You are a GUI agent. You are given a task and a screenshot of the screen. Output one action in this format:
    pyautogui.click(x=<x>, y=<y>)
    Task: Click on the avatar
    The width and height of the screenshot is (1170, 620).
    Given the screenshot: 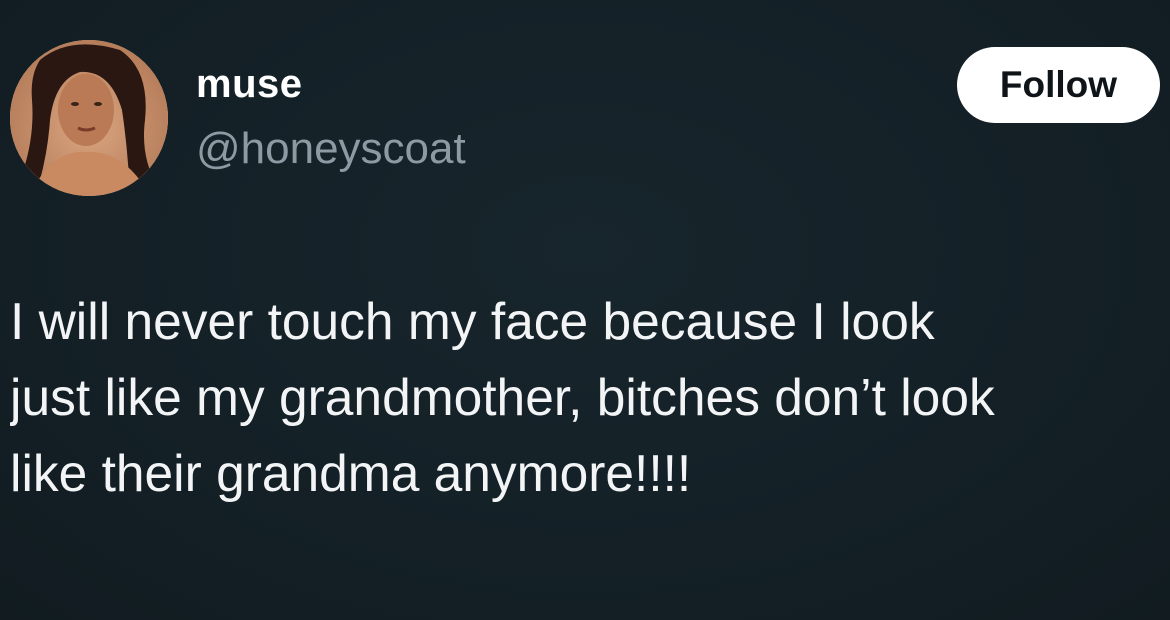 What is the action you would take?
    pyautogui.click(x=89, y=118)
    